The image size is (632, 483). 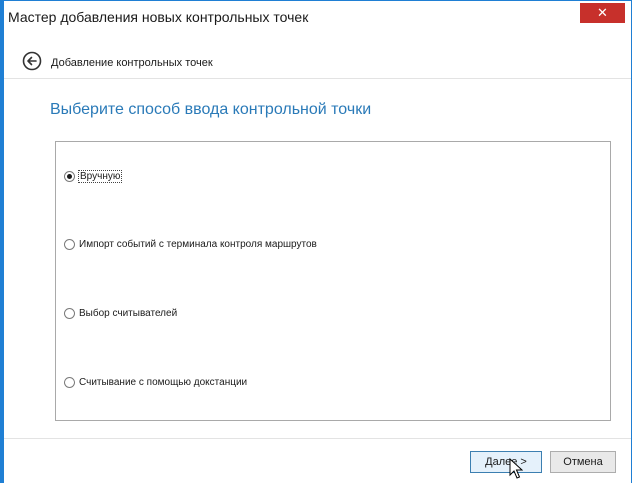 What do you see at coordinates (211, 109) in the screenshot?
I see `page-heading: Выберите способ ввода контрольной точки` at bounding box center [211, 109].